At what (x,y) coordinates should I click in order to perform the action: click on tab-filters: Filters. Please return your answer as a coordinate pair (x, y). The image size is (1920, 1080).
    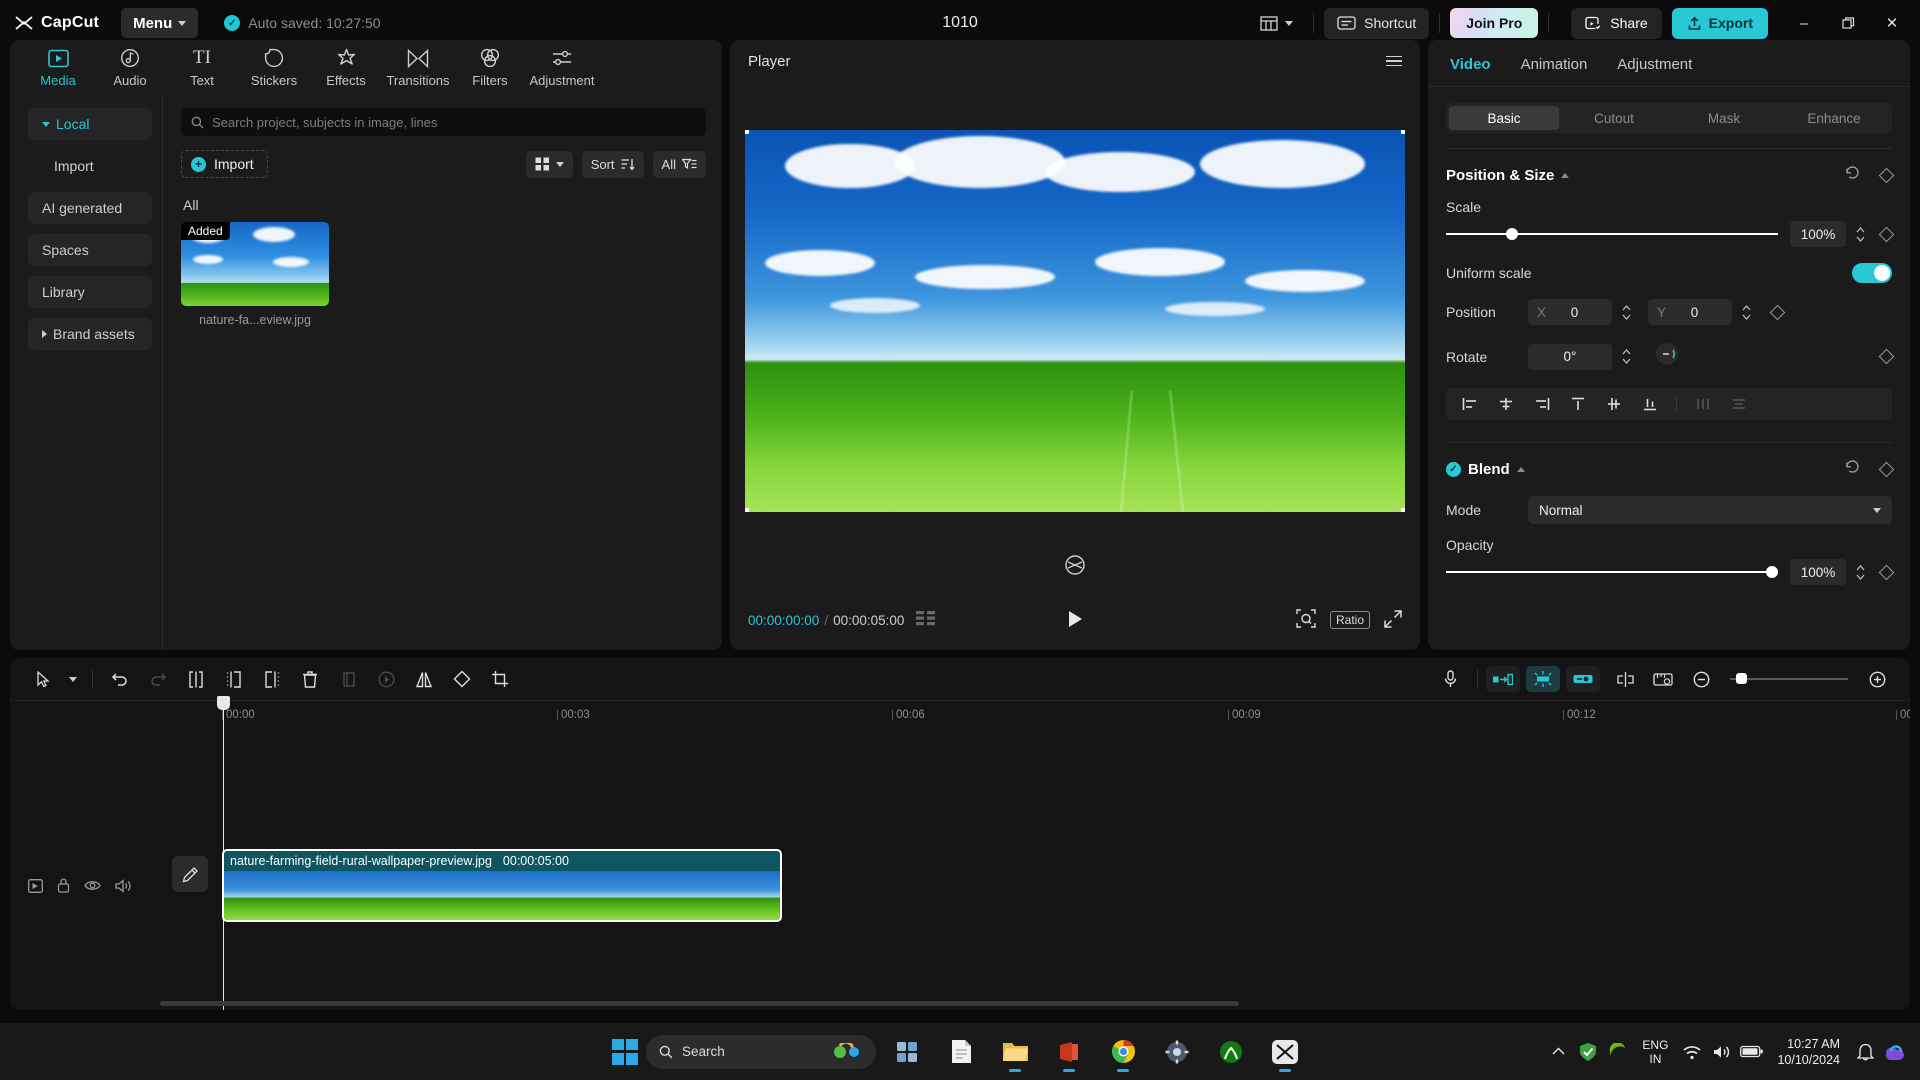
    Looking at the image, I should click on (490, 67).